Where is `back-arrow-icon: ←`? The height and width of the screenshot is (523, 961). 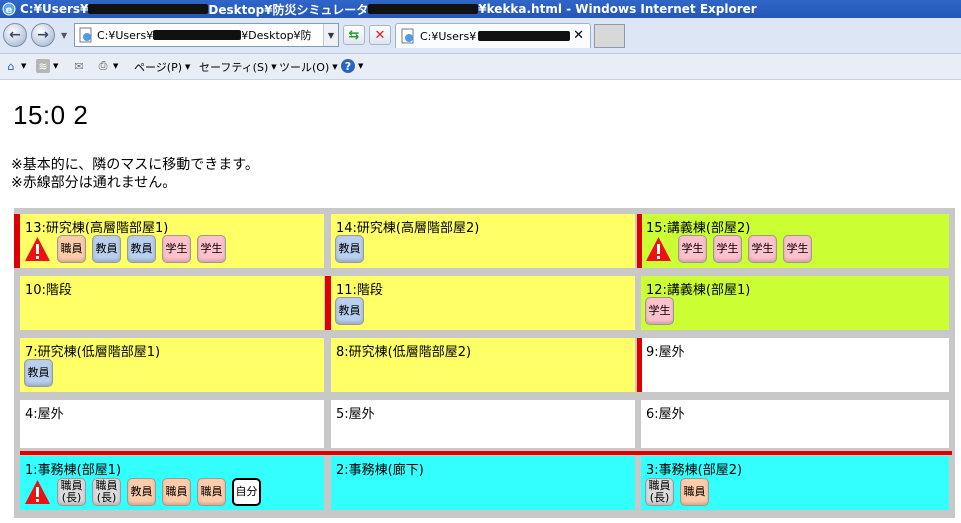
back-arrow-icon: ← is located at coordinates (15, 35).